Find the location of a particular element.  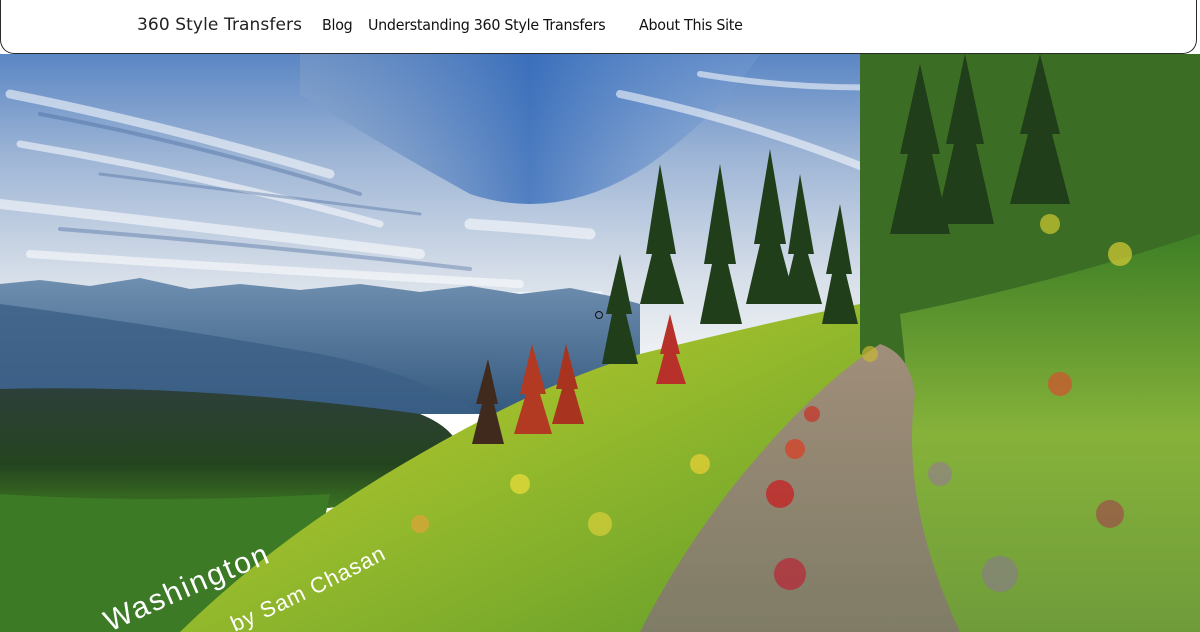

nav-link-understanding-360-style-transfers: Understanding 360 Style Transfers is located at coordinates (487, 25).